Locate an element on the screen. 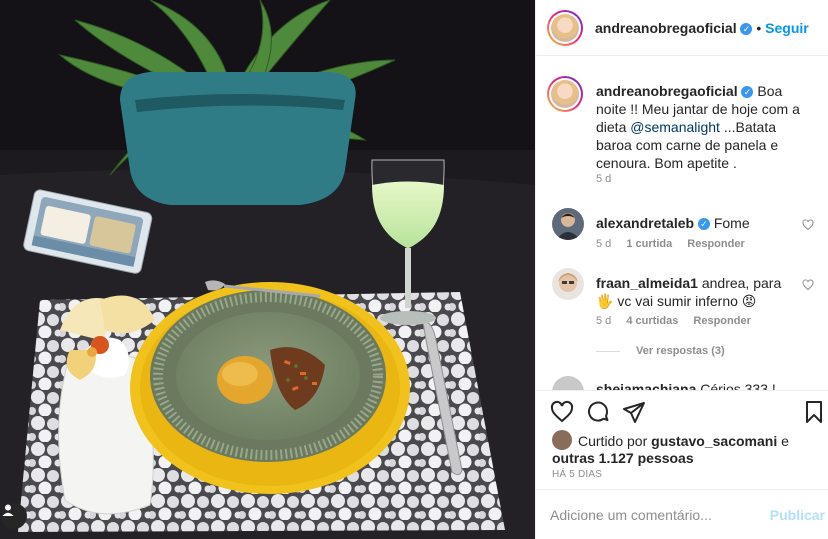 The height and width of the screenshot is (539, 828). likes-others-link: outras 1.127 pessoas is located at coordinates (623, 458).